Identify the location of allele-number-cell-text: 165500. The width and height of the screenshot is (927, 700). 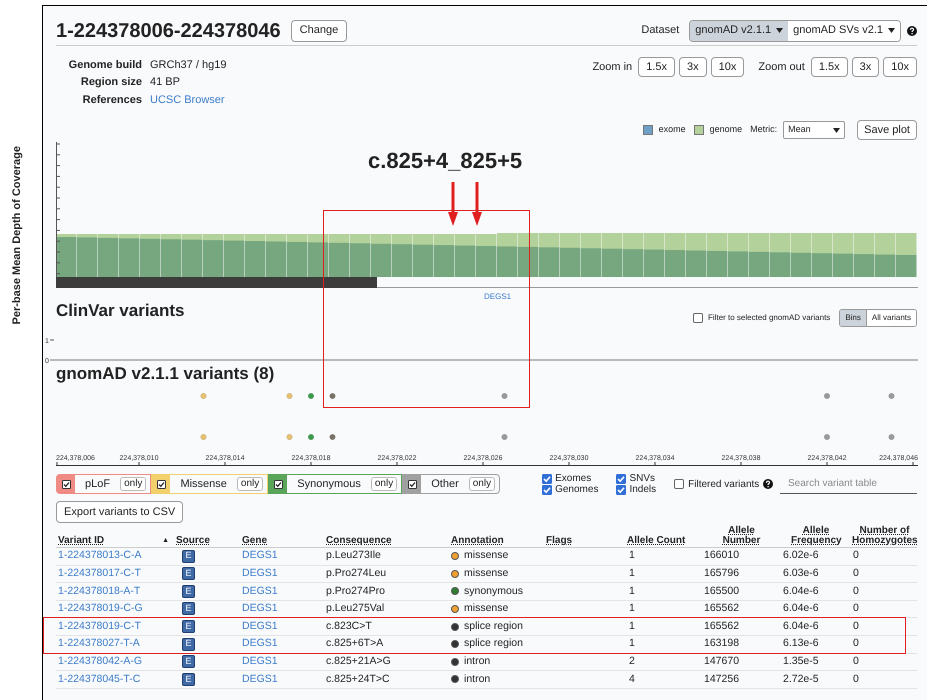
(721, 591).